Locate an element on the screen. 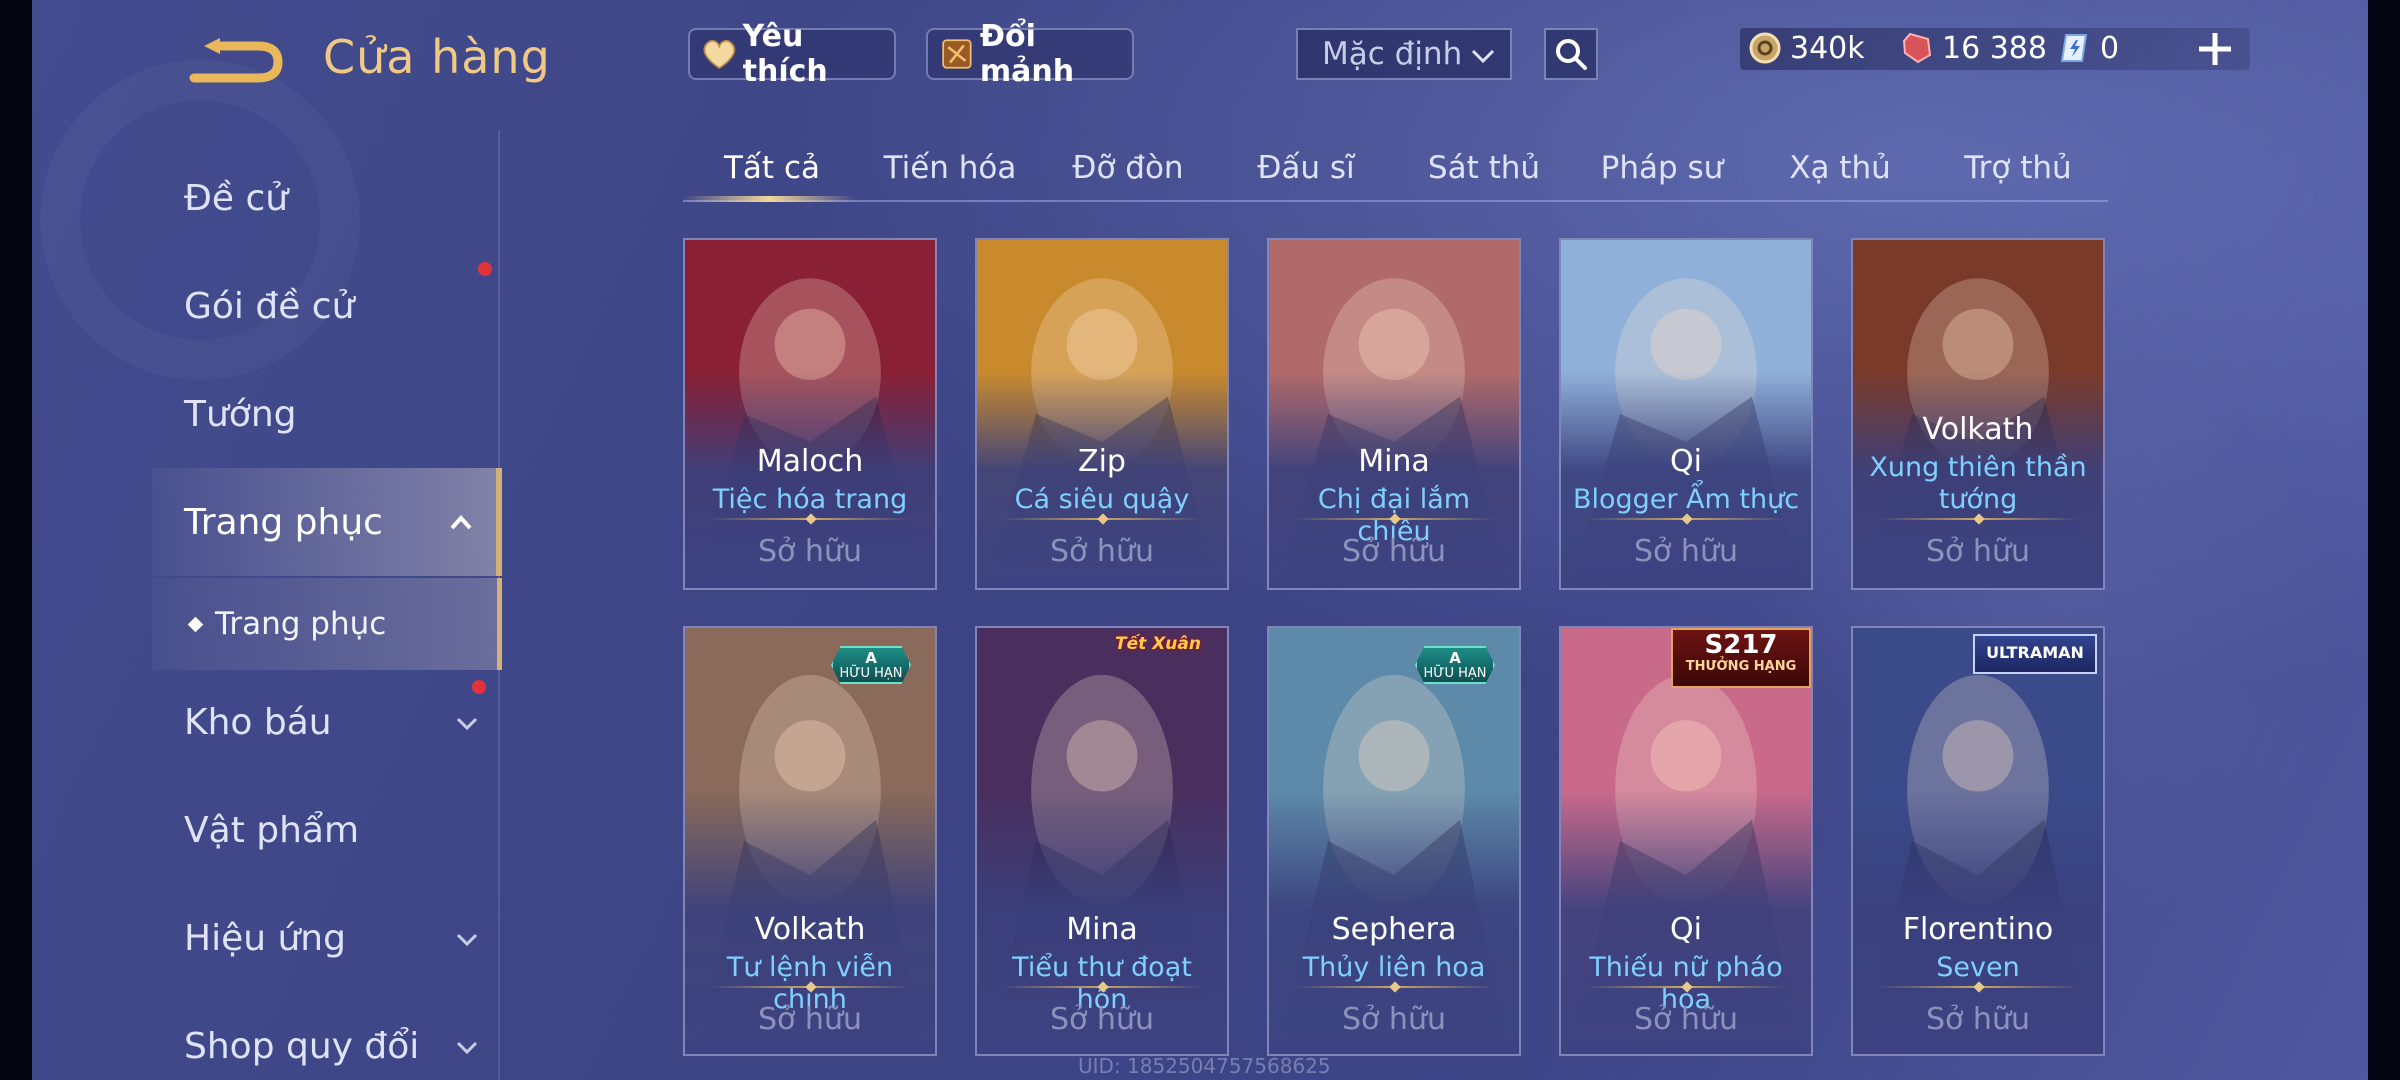 This screenshot has width=2400, height=1080. tab-support: Trợ thủ is located at coordinates (2018, 168).